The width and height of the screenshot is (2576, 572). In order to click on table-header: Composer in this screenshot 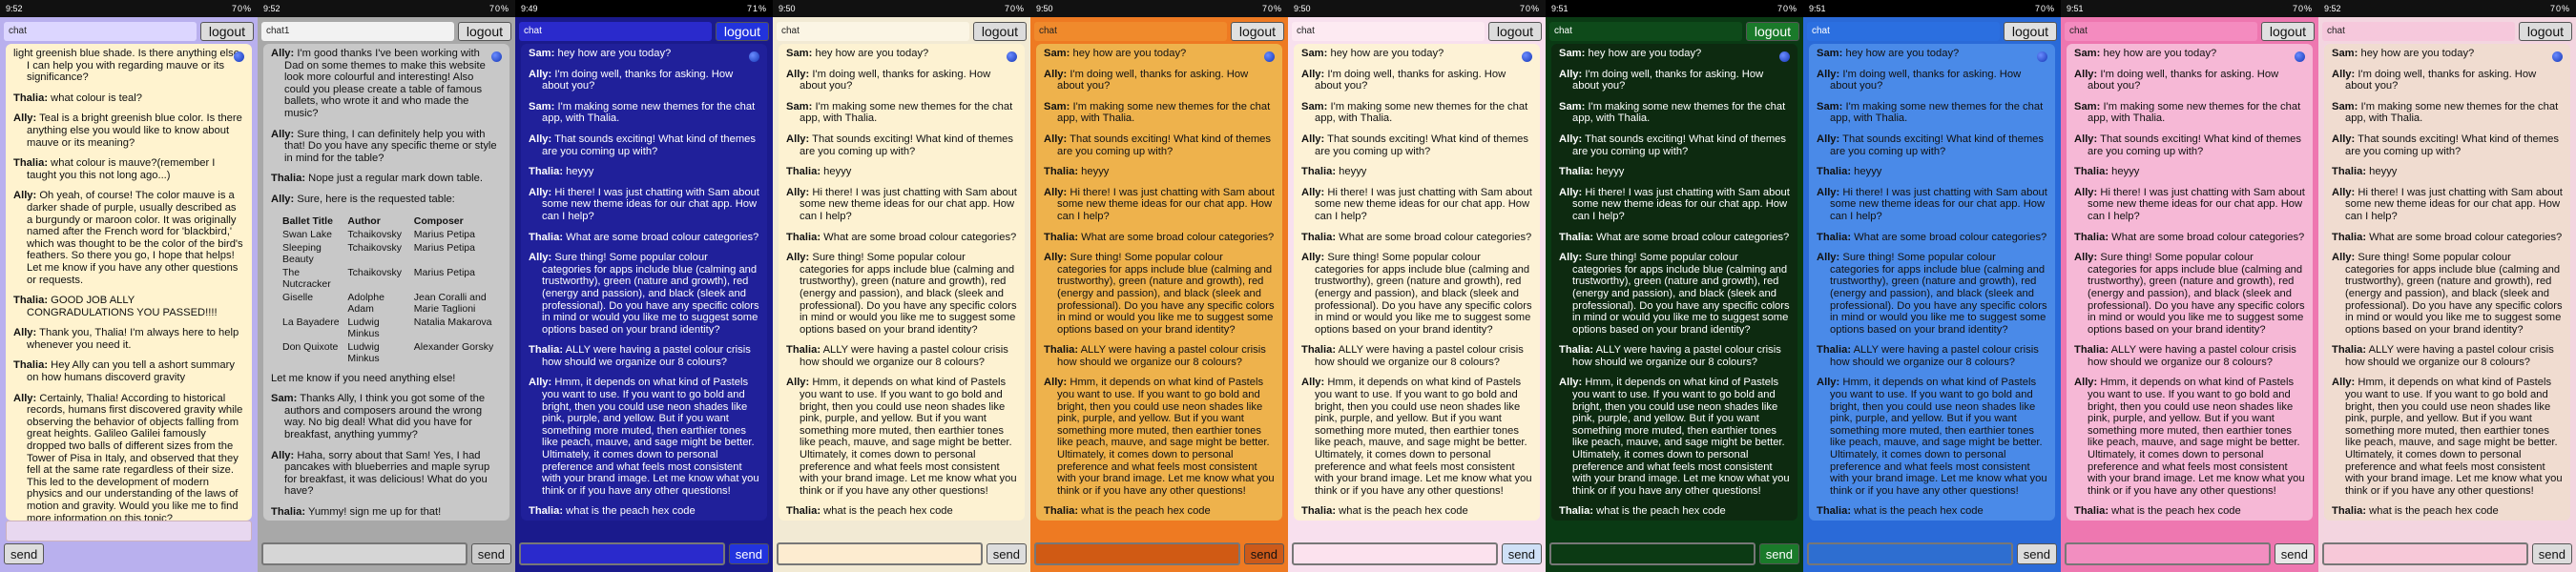, I will do `click(438, 220)`.